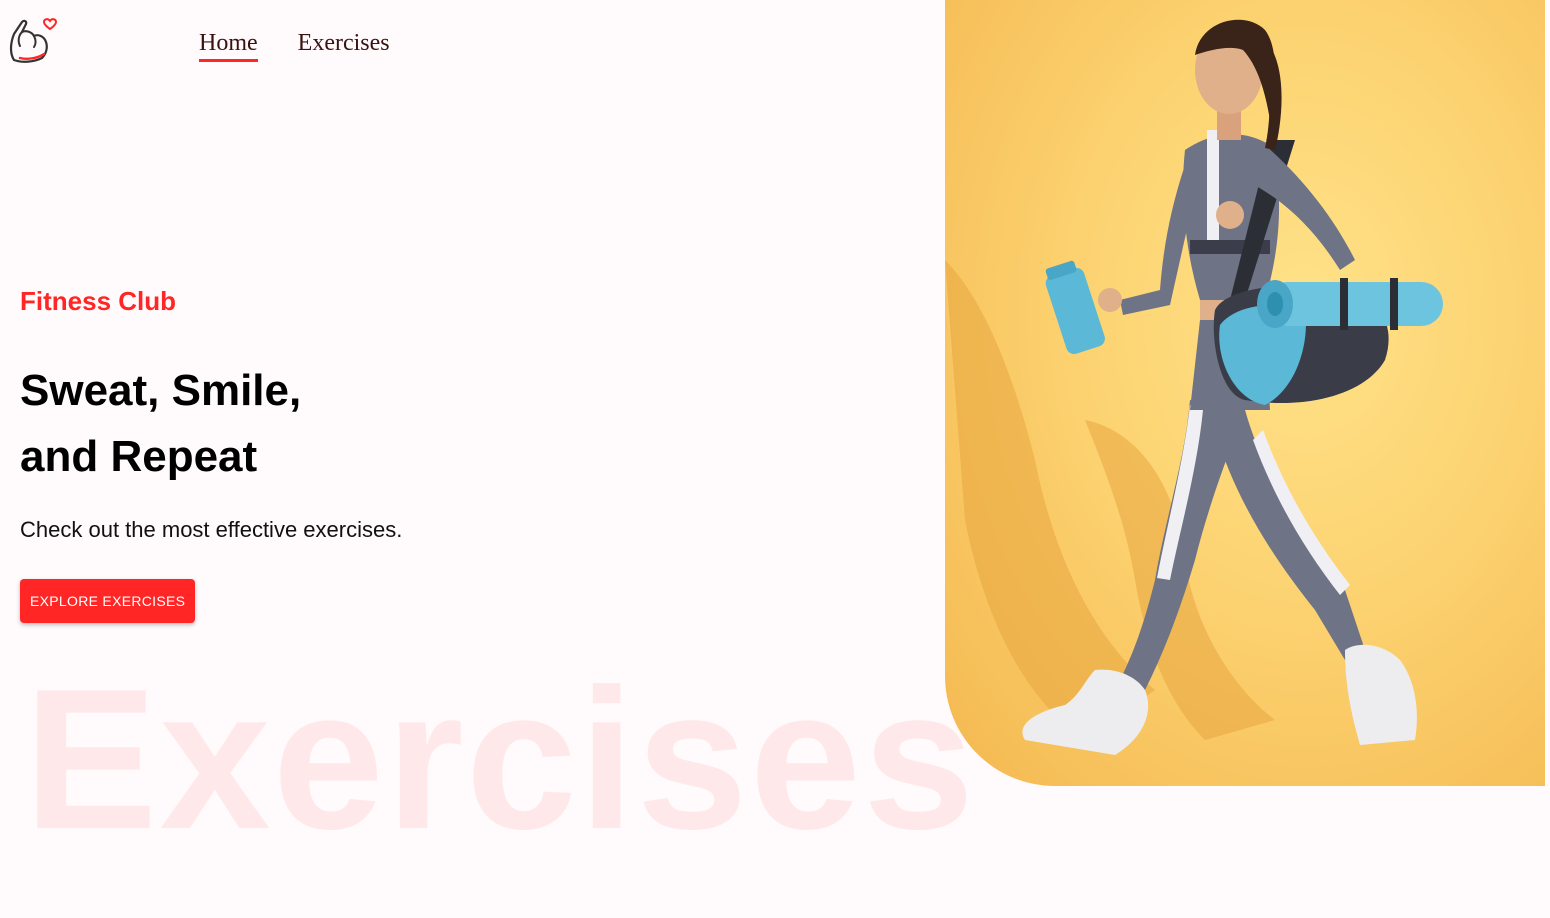 The width and height of the screenshot is (1550, 918). I want to click on hero-tagline: Fitness Club, so click(98, 301).